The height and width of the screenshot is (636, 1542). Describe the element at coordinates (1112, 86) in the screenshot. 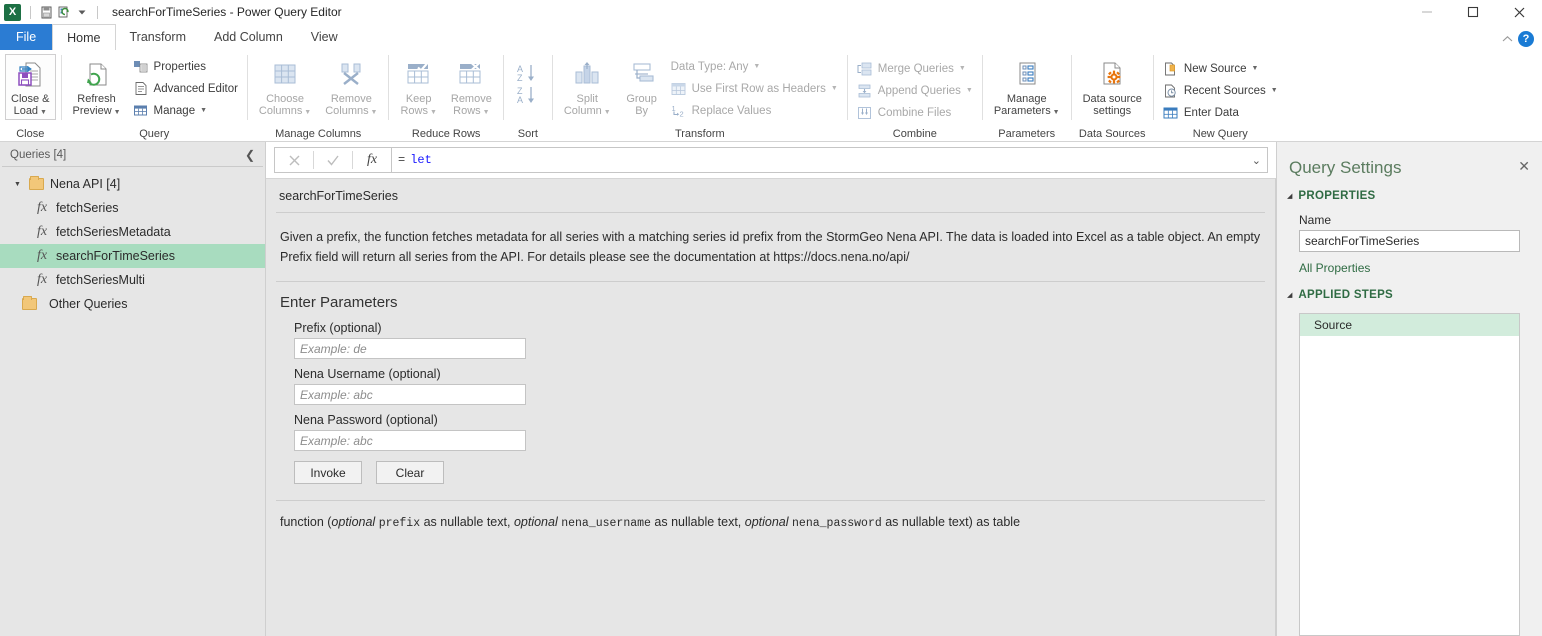

I see `data-source-settings-button: Data source settings` at that location.